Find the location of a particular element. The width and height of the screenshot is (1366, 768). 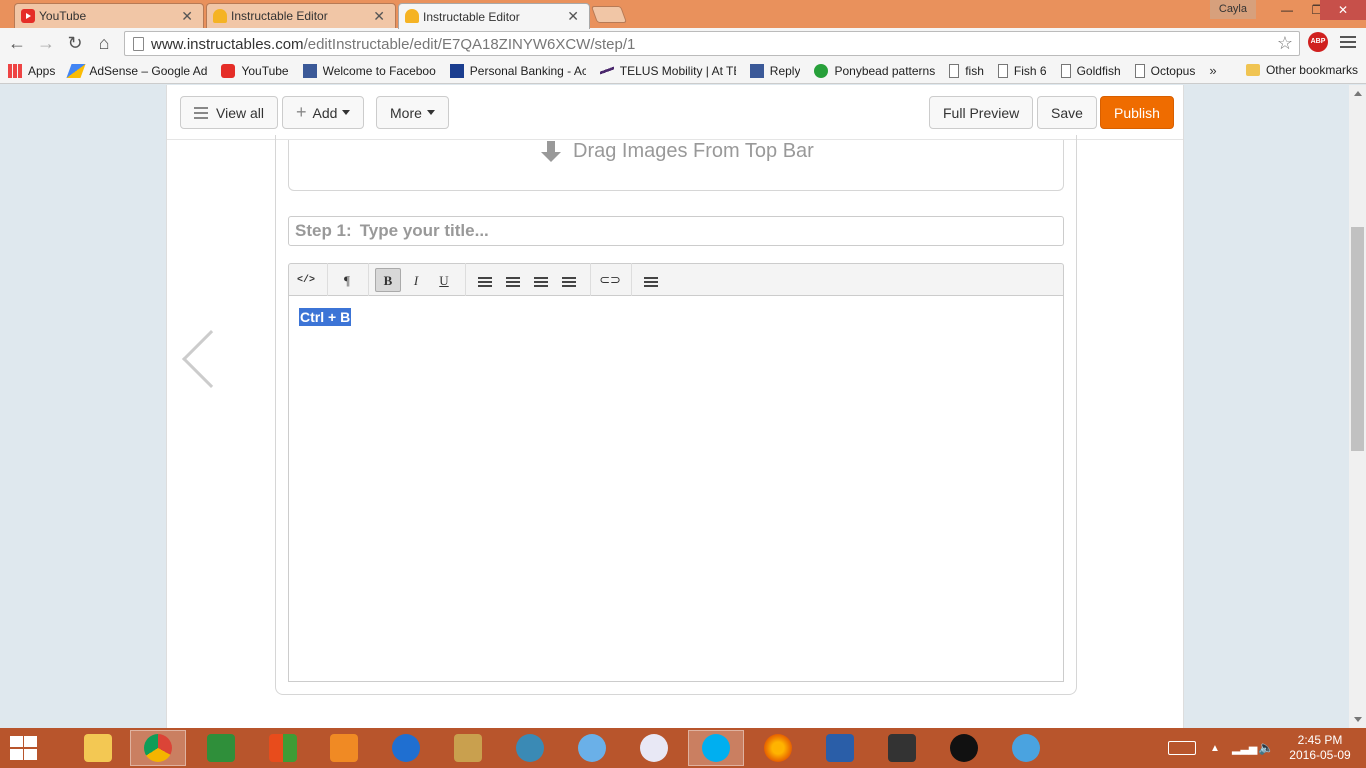

numbered-list-icon is located at coordinates (513, 281).